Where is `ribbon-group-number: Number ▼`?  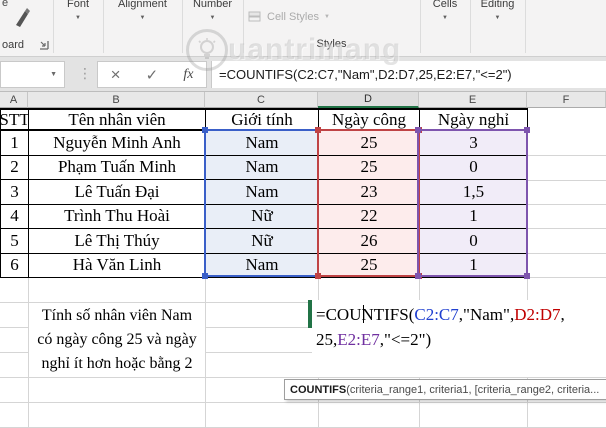 ribbon-group-number: Number ▼ is located at coordinates (212, 10).